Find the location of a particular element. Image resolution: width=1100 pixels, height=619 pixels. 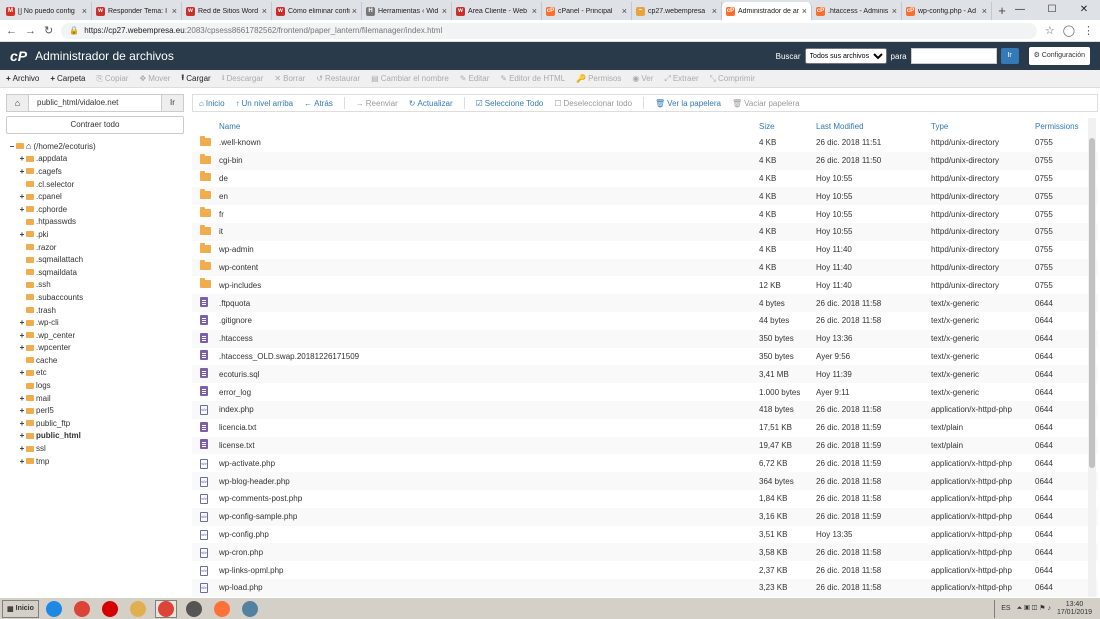

column-last-modified: Last Modified is located at coordinates (873, 126).